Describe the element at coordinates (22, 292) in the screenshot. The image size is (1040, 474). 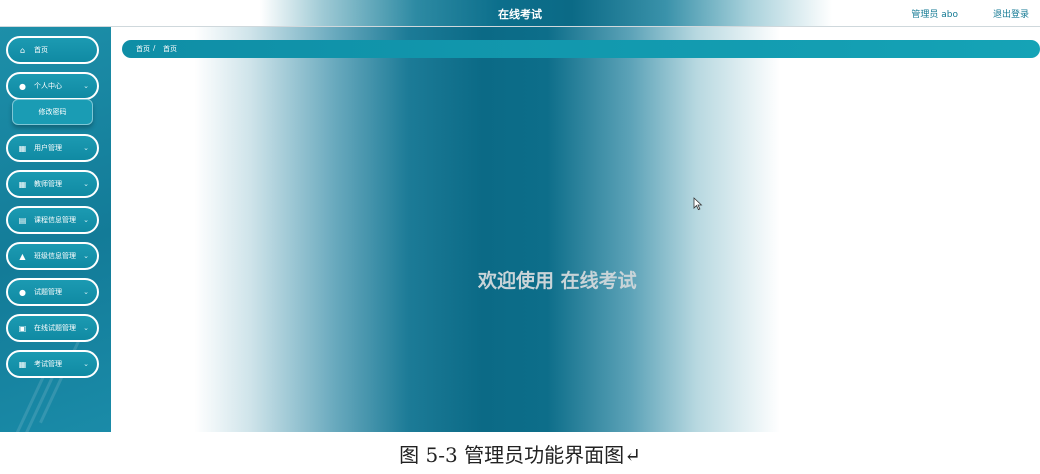
I see `location-pin-icon: ●` at that location.